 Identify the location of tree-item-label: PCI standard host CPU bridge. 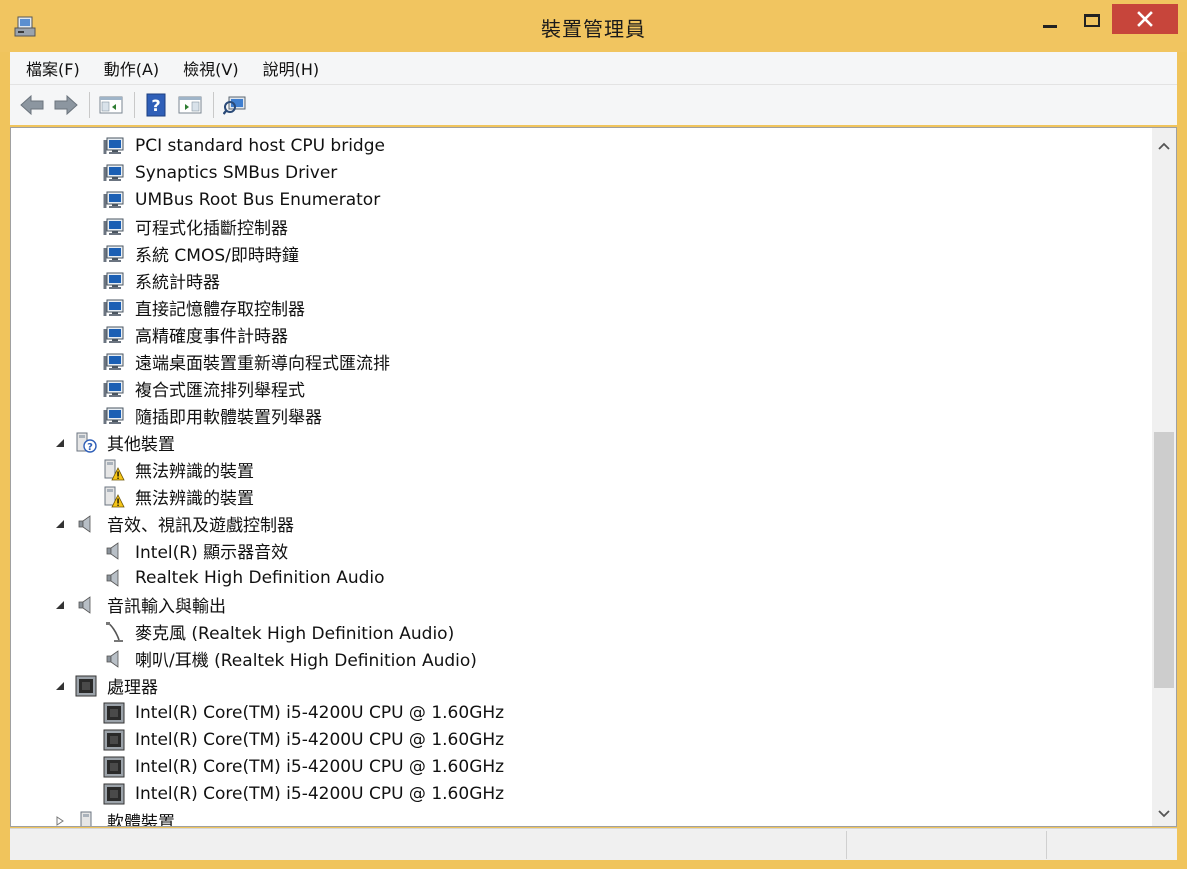
(260, 145).